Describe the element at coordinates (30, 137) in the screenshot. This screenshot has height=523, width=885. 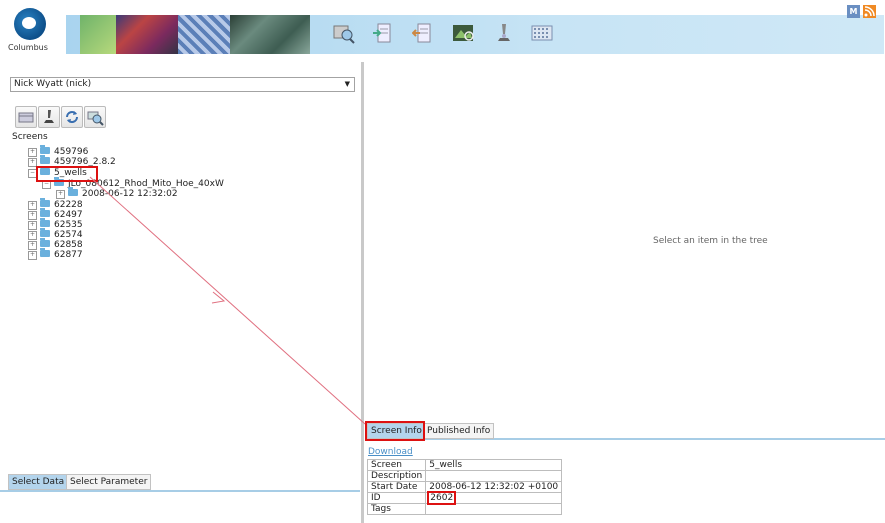
I see `screens-label: Screens` at that location.